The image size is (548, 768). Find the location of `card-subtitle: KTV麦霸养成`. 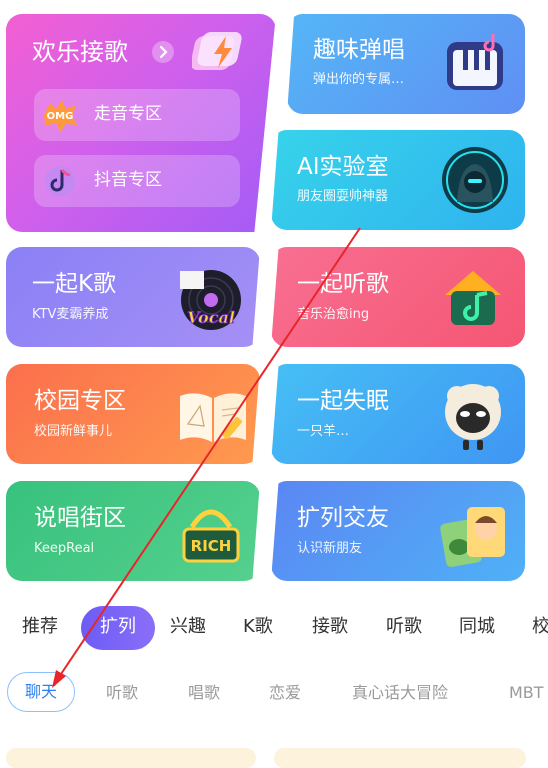

card-subtitle: KTV麦霸养成 is located at coordinates (70, 314).